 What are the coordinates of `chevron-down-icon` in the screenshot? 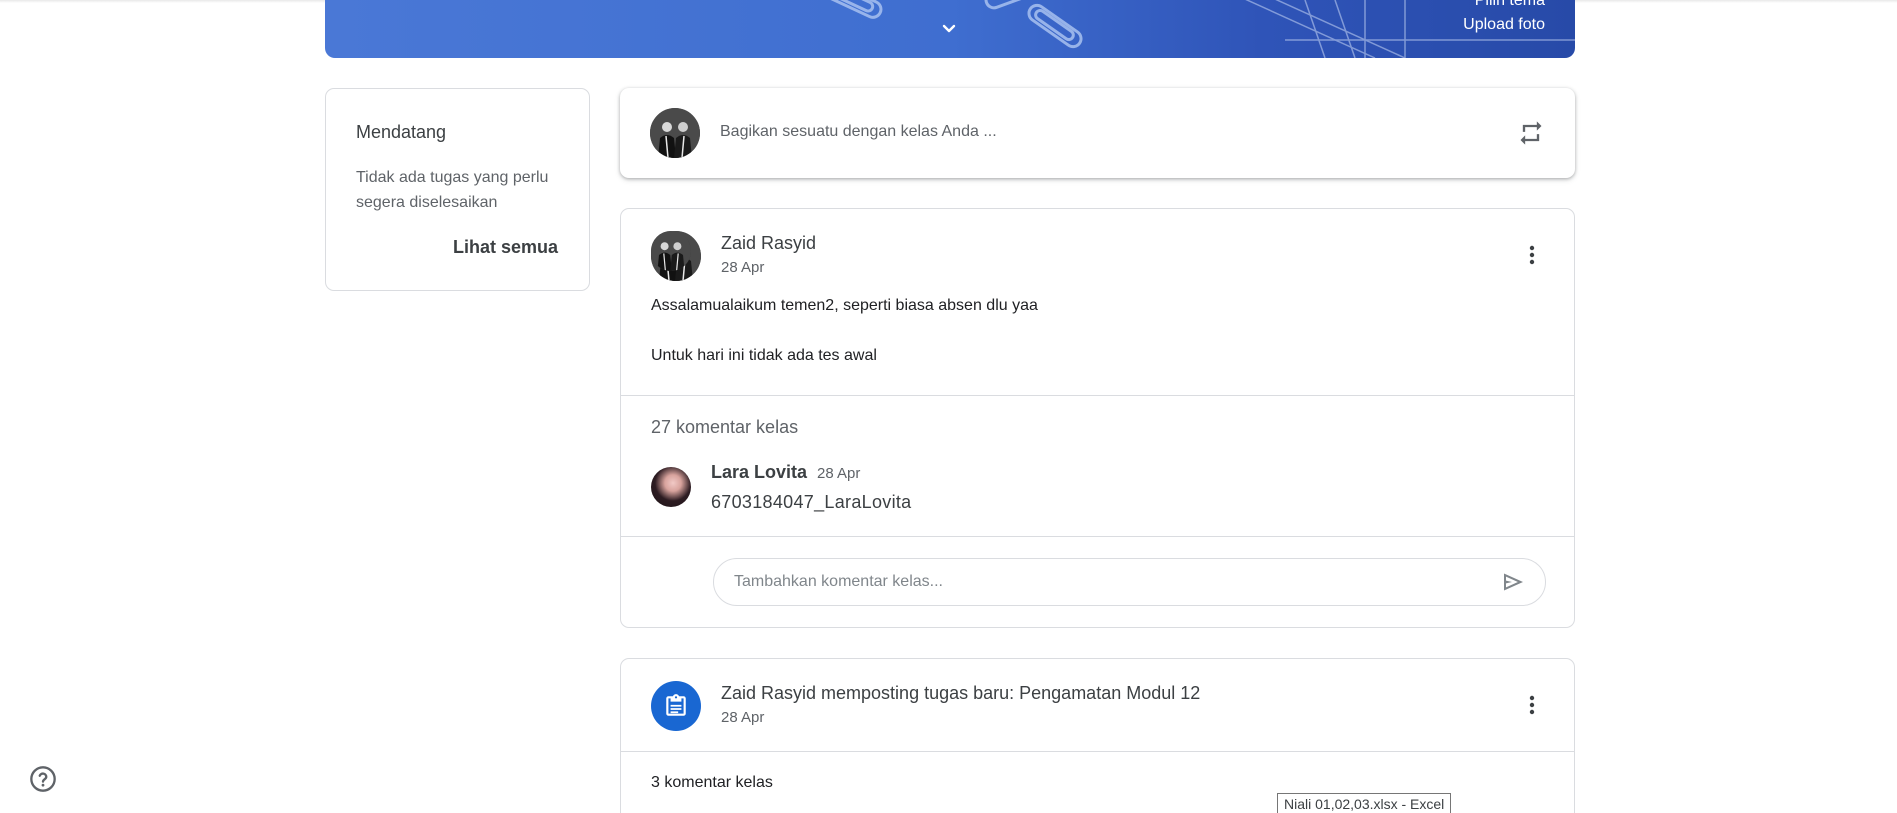 It's located at (949, 29).